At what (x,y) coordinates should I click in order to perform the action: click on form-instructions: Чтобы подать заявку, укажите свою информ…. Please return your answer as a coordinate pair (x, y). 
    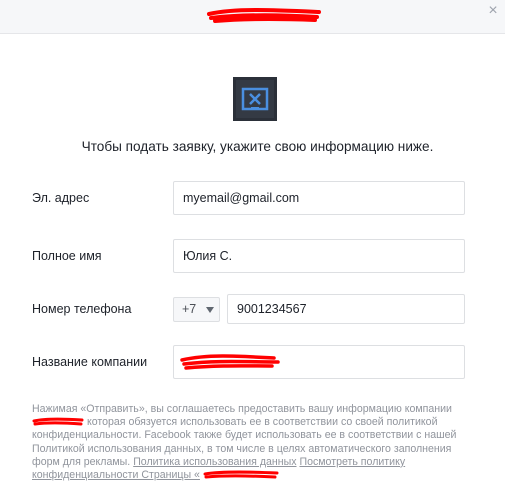
    Looking at the image, I should click on (257, 146).